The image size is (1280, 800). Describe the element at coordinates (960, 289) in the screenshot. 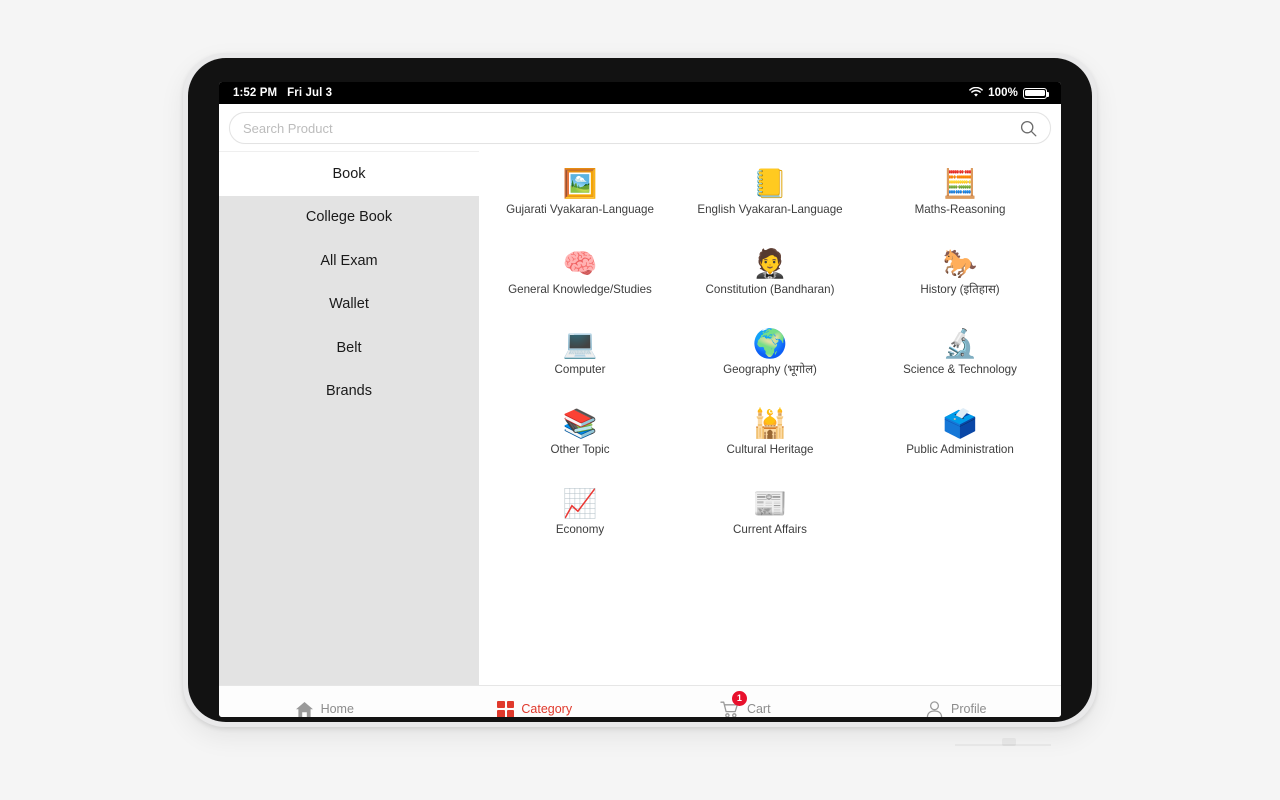

I see `category-item-label: History (इतिहास)` at that location.